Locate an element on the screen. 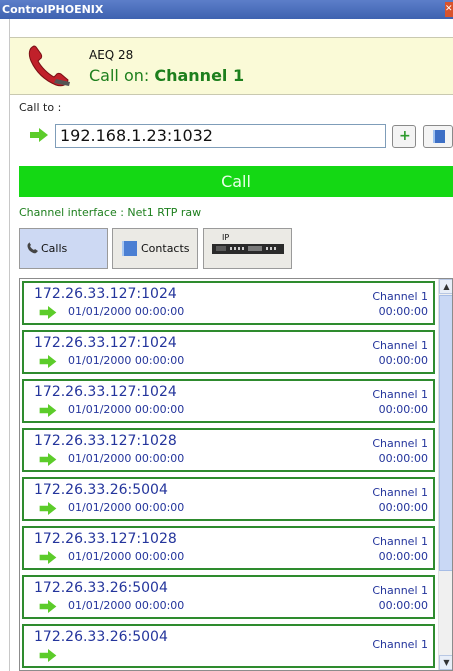 The image size is (453, 671). close-icon: ✕ is located at coordinates (449, 9).